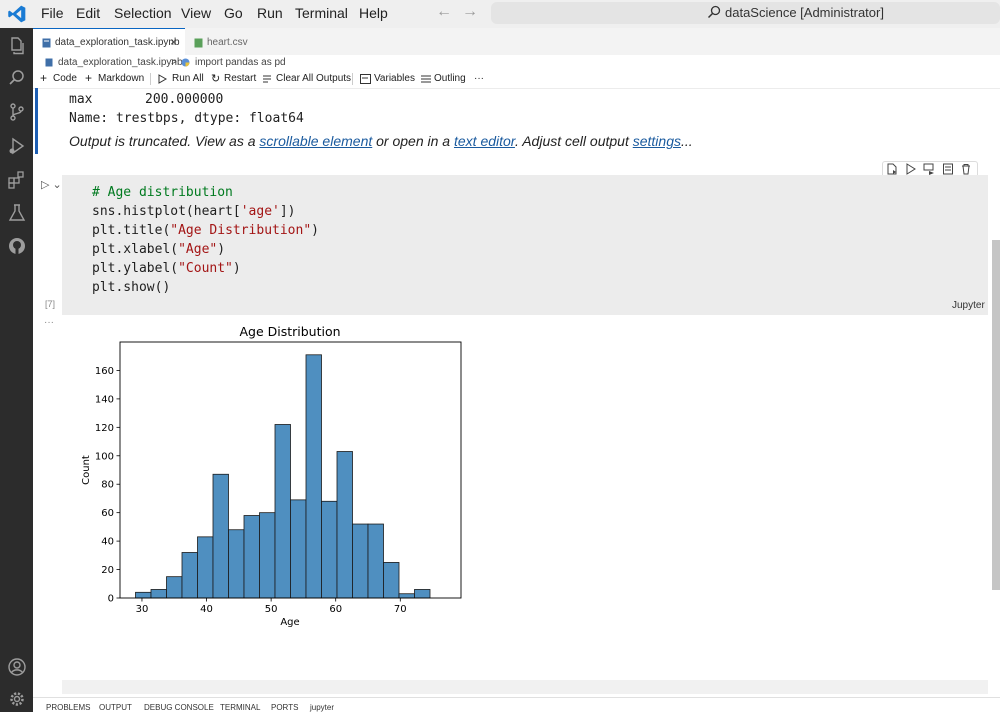  What do you see at coordinates (50, 304) in the screenshot?
I see `execution-count: [7]` at bounding box center [50, 304].